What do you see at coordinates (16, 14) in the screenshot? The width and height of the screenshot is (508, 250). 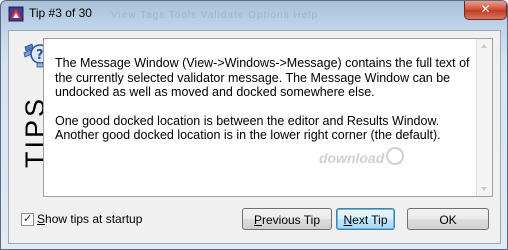 I see `app-icon` at bounding box center [16, 14].